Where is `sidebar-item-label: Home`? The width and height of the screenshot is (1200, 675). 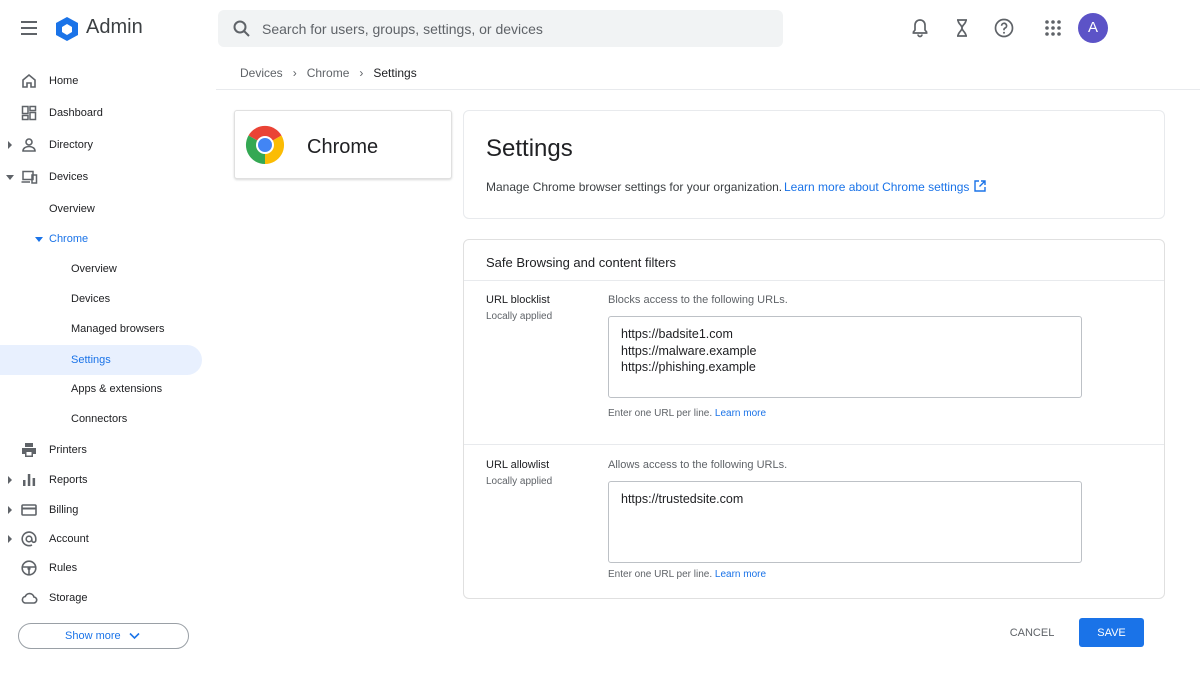 sidebar-item-label: Home is located at coordinates (64, 81).